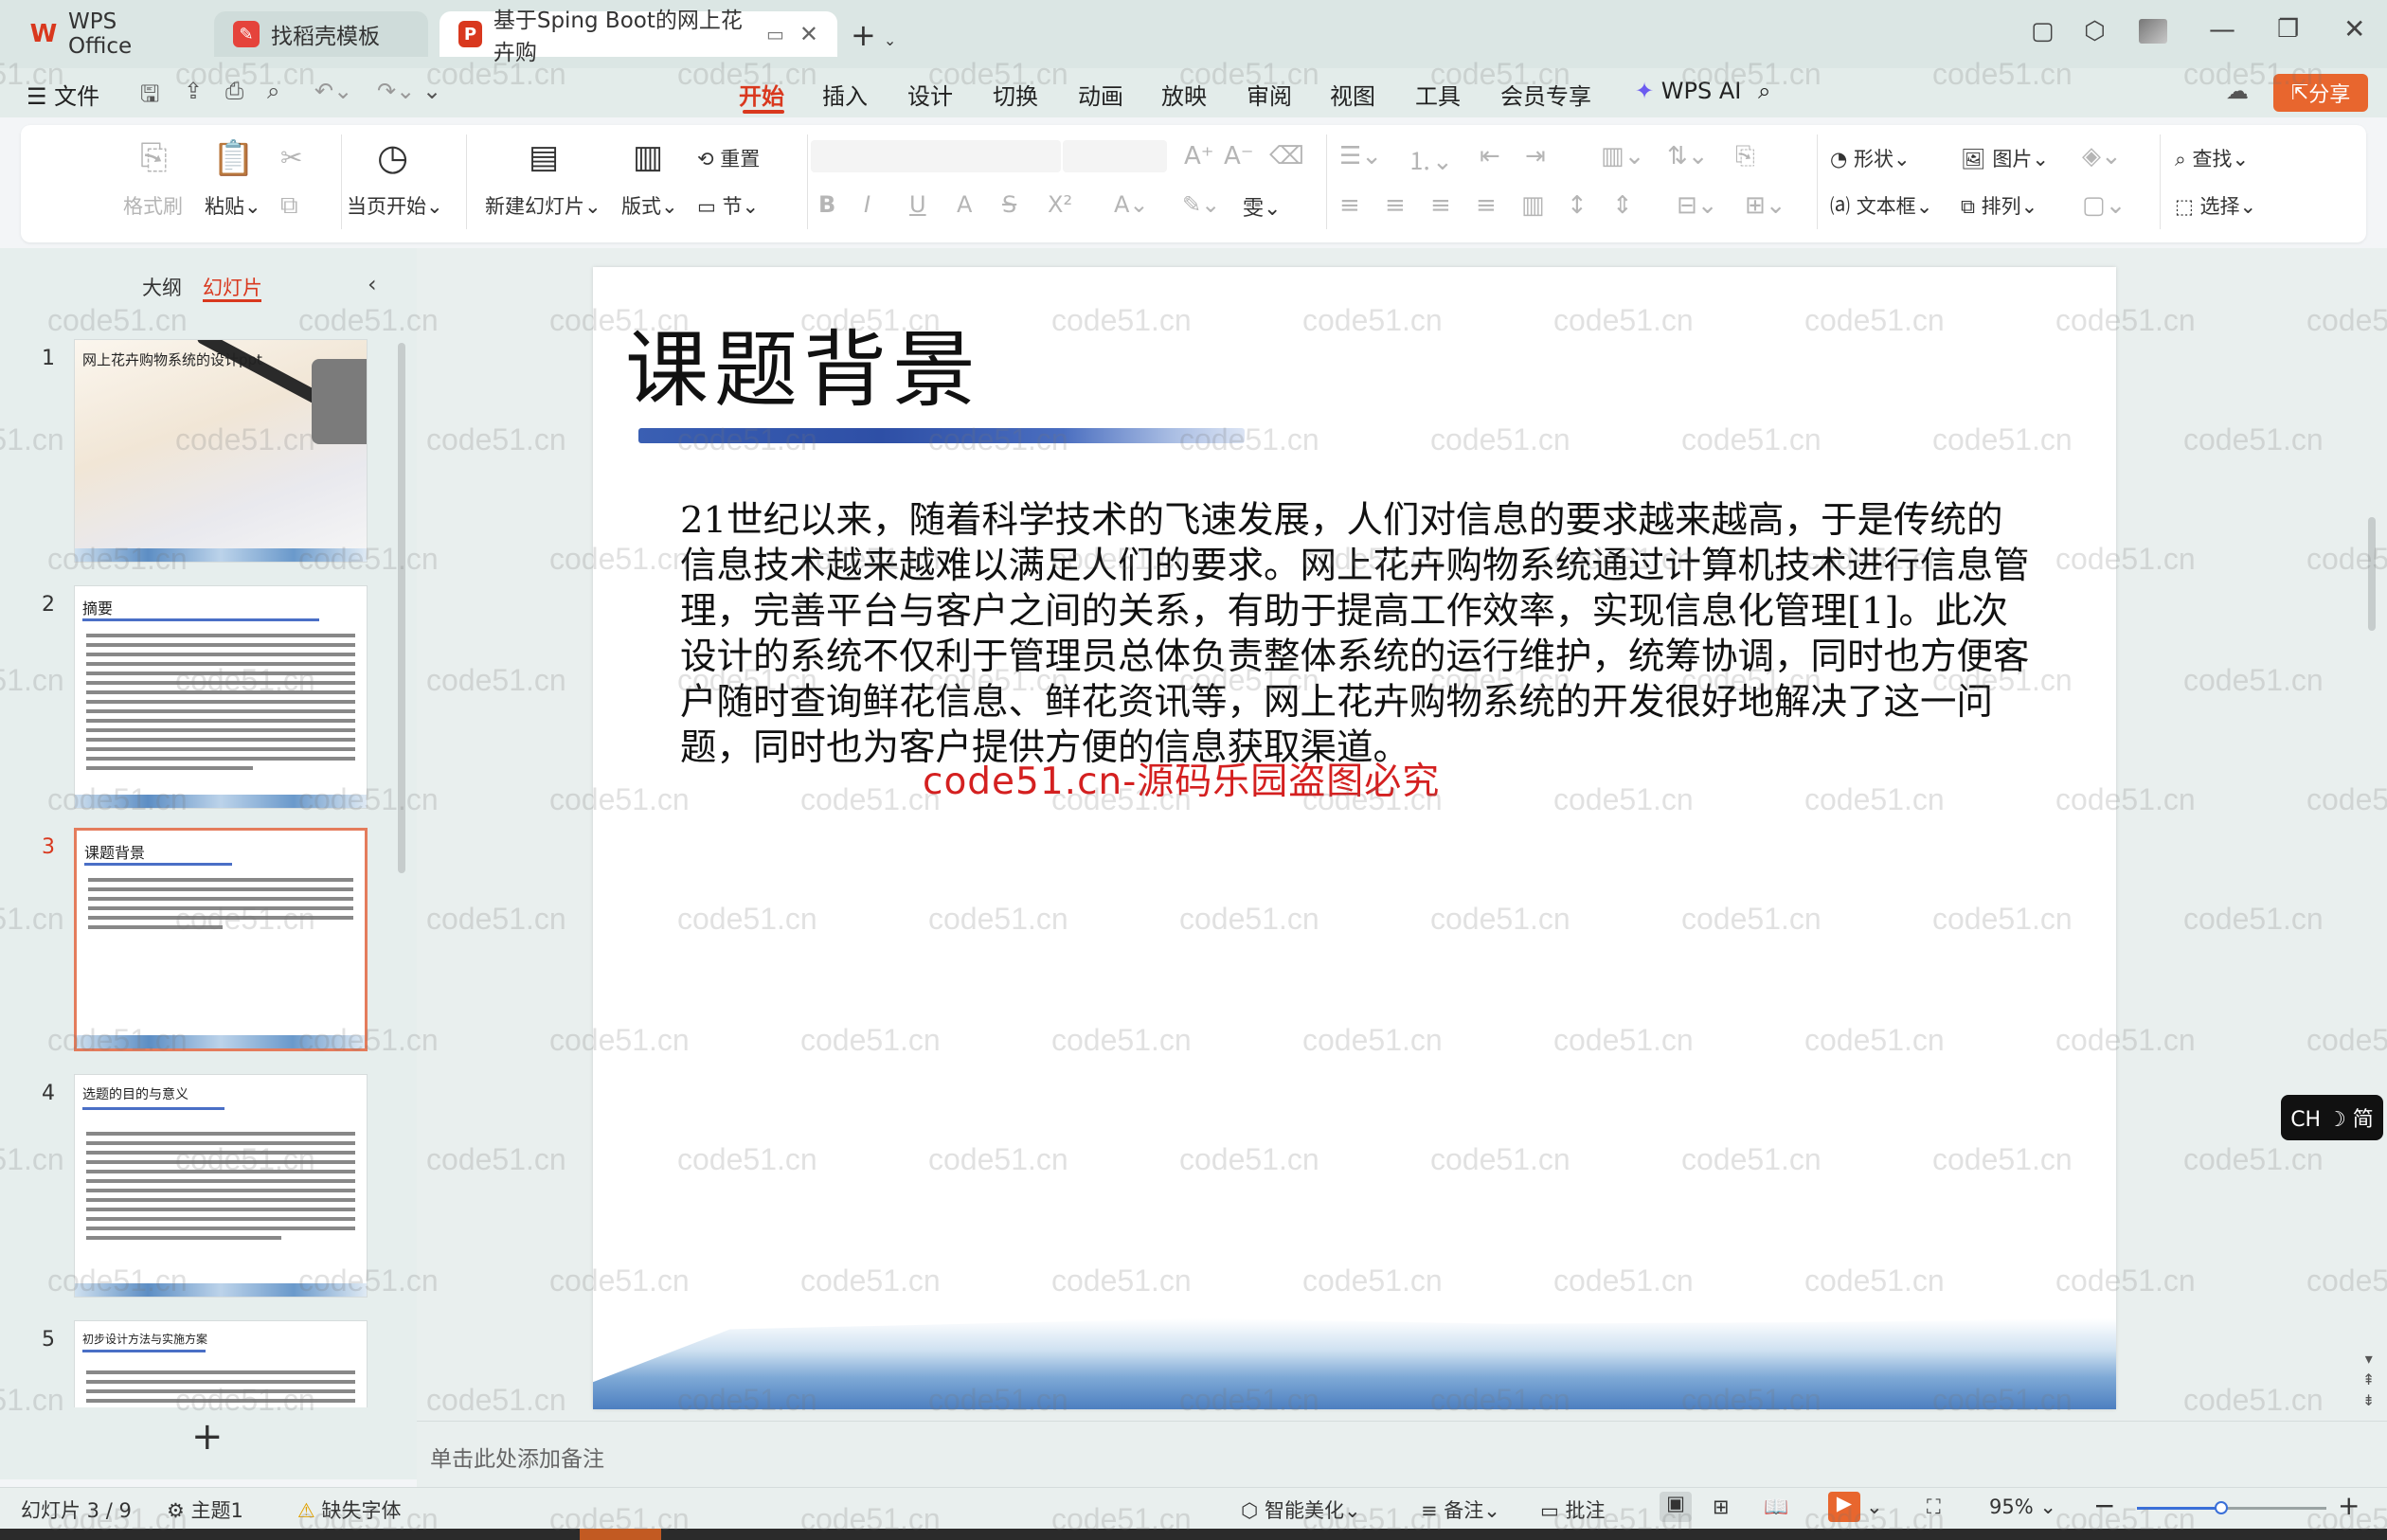 Image resolution: width=2387 pixels, height=1540 pixels. Describe the element at coordinates (1115, 156) in the screenshot. I see `font-size-select` at that location.